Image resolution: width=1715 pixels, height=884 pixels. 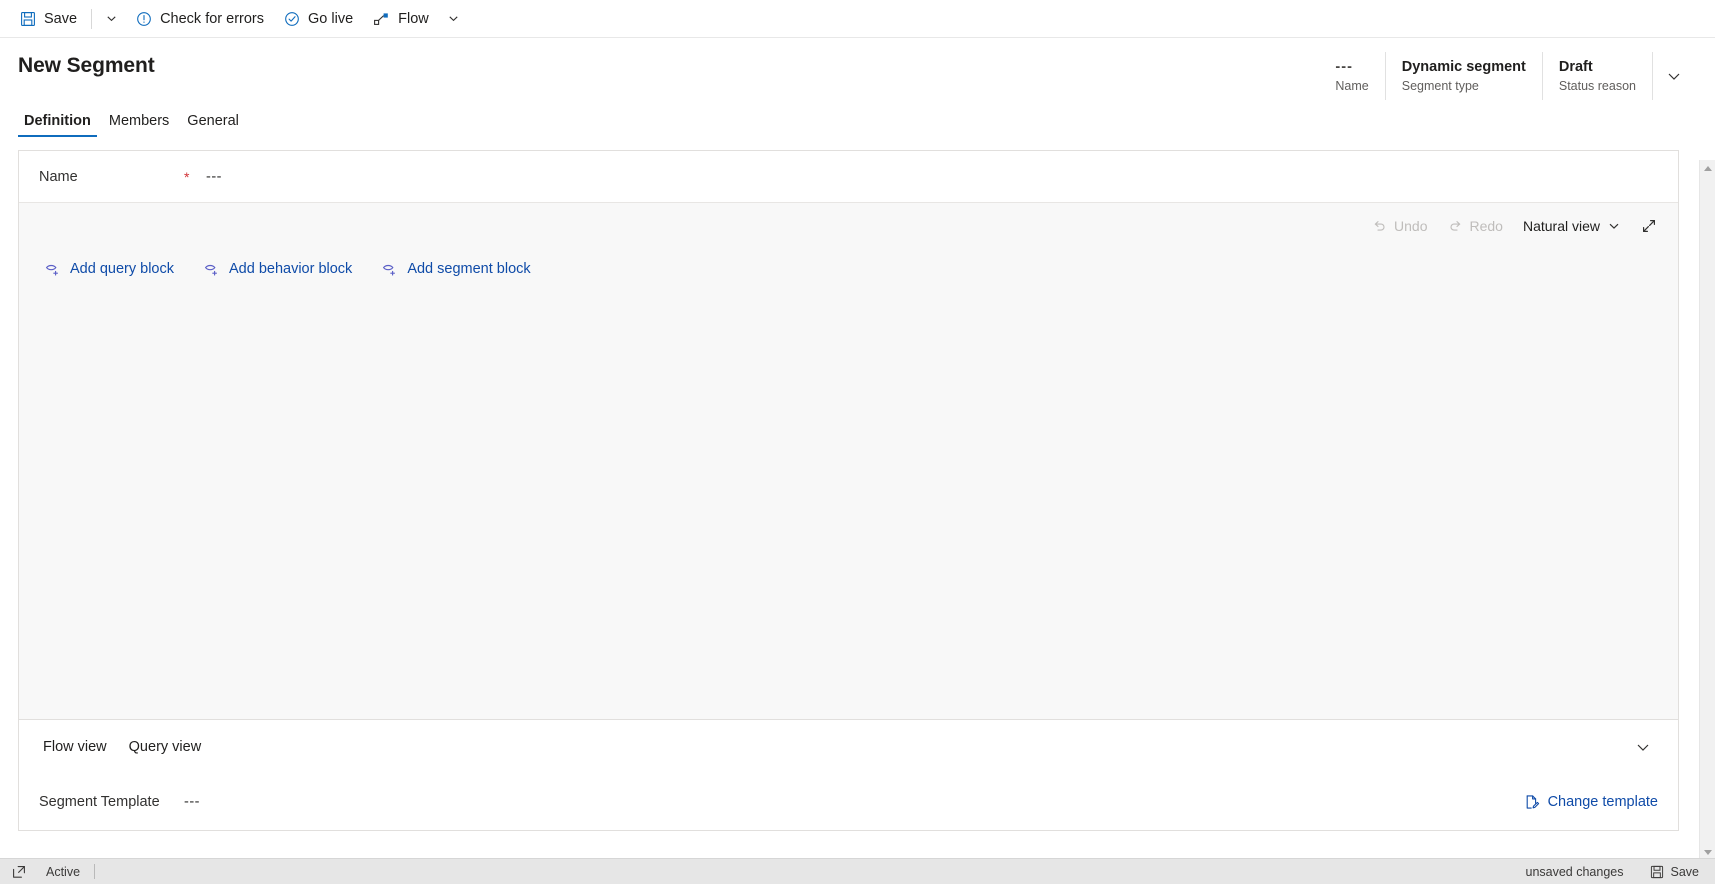 I want to click on save-button-label: Save, so click(x=61, y=18).